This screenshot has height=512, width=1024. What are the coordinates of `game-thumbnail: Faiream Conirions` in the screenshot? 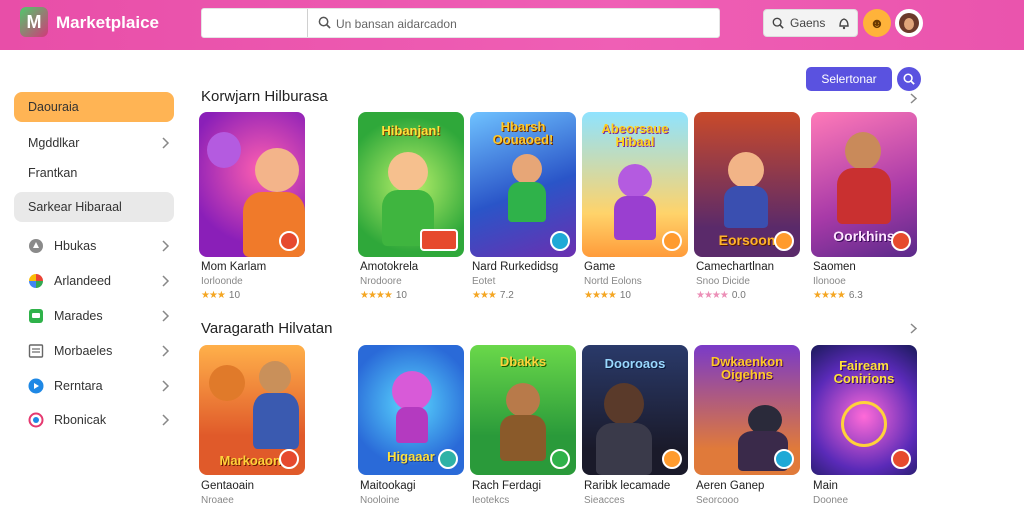 It's located at (864, 410).